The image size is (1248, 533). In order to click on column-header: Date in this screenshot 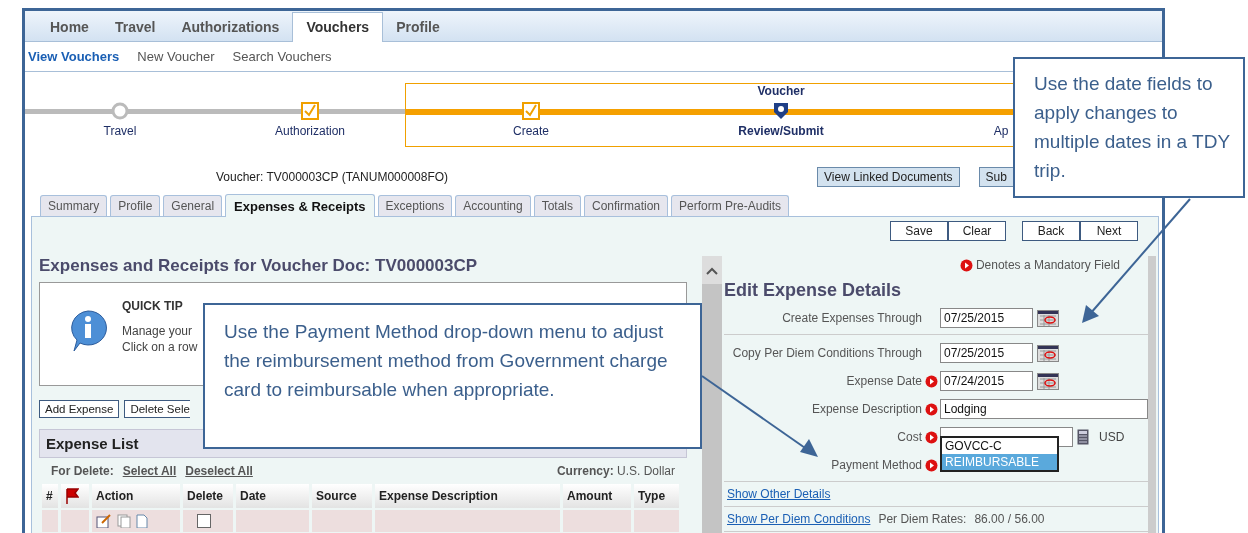, I will do `click(272, 496)`.